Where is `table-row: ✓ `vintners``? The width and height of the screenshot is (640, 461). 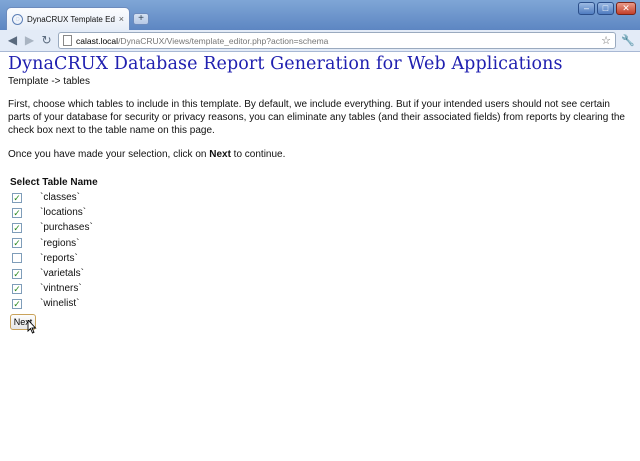
table-row: ✓ `vintners` is located at coordinates (320, 288).